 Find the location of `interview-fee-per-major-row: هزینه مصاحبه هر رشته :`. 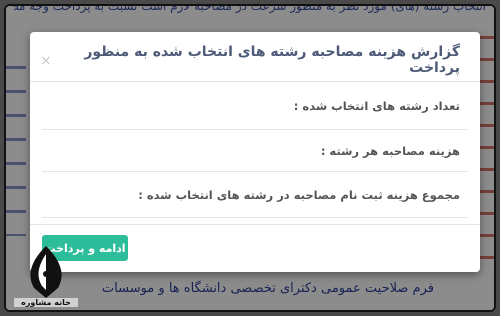

interview-fee-per-major-row: هزینه مصاحبه هر رشته : is located at coordinates (255, 151).